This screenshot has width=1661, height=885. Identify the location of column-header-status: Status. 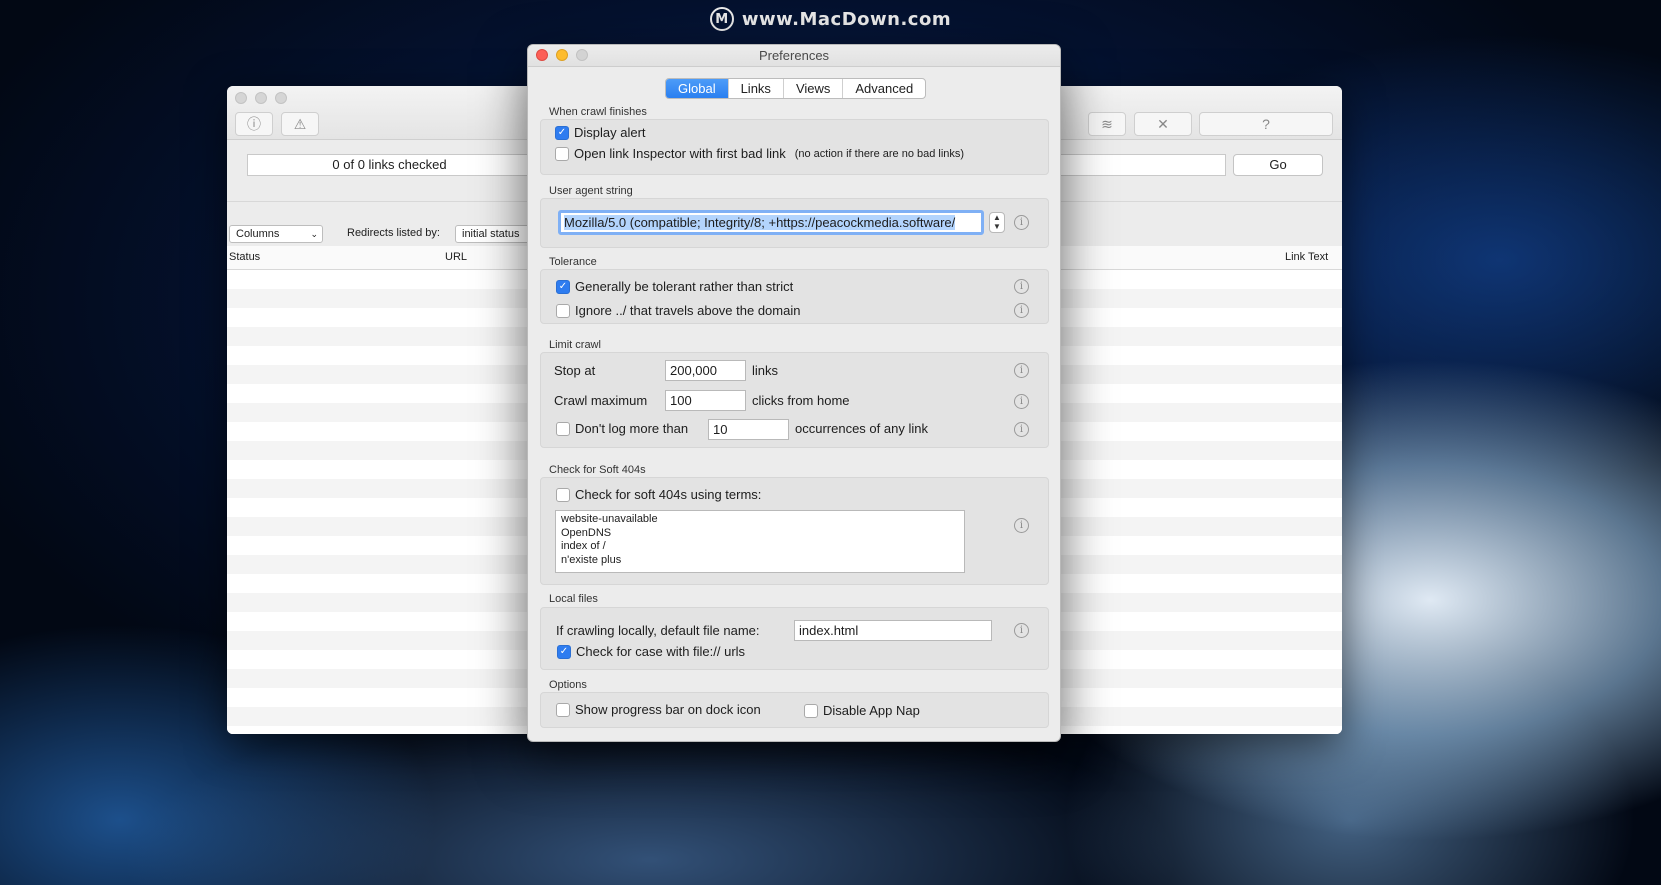
(244, 257).